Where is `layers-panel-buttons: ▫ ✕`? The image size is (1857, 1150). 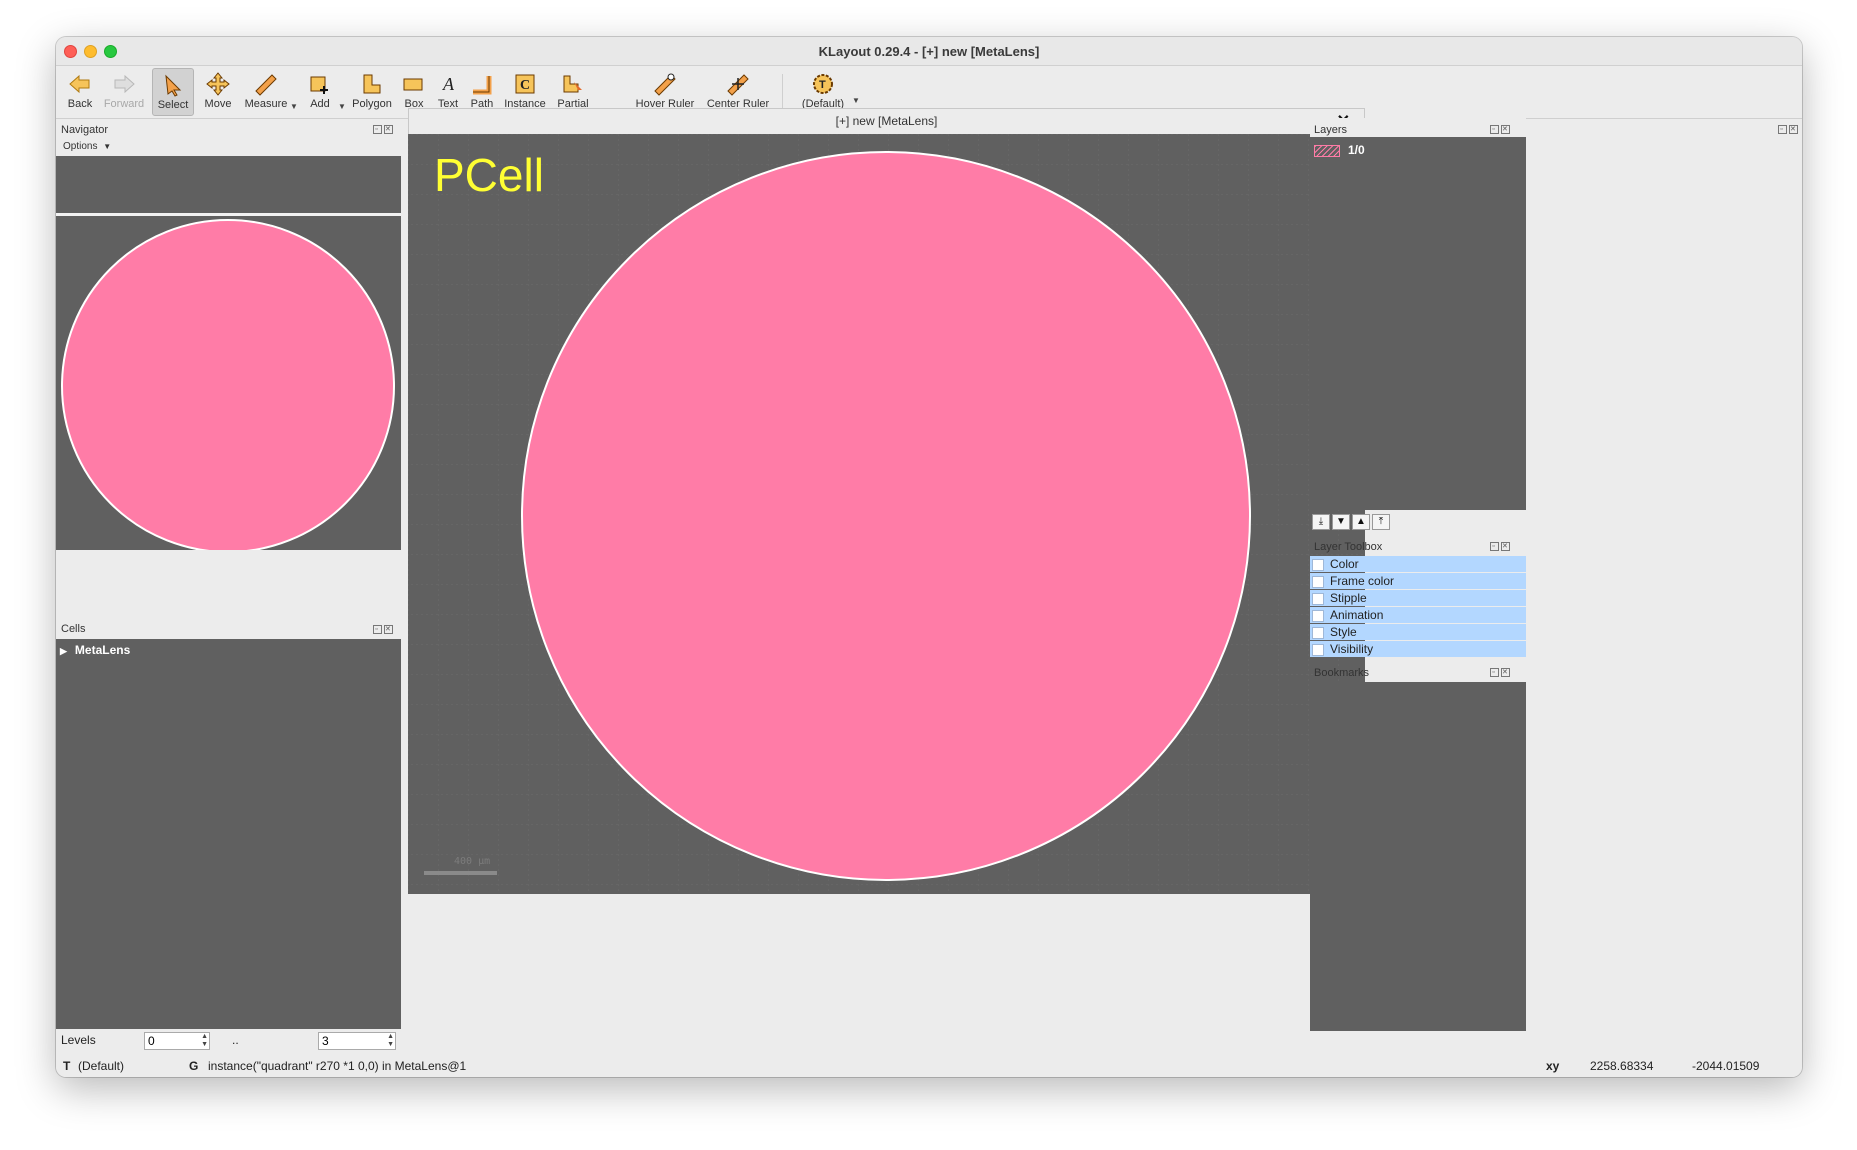 layers-panel-buttons: ▫ ✕ is located at coordinates (1787, 128).